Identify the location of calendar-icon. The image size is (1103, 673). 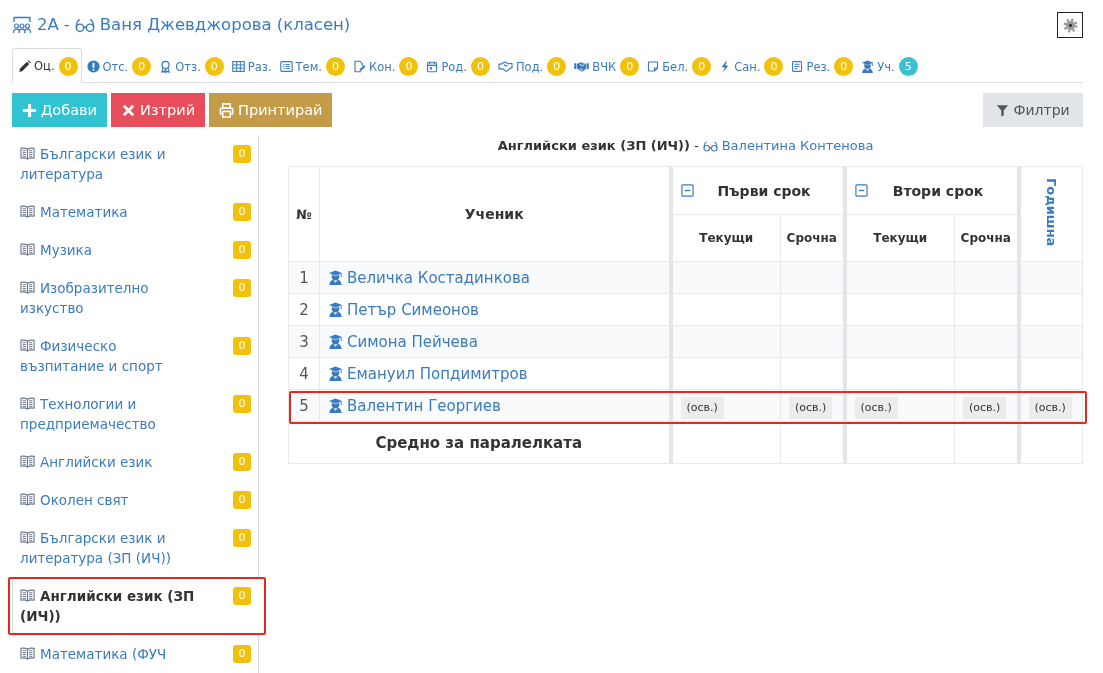
(432, 66).